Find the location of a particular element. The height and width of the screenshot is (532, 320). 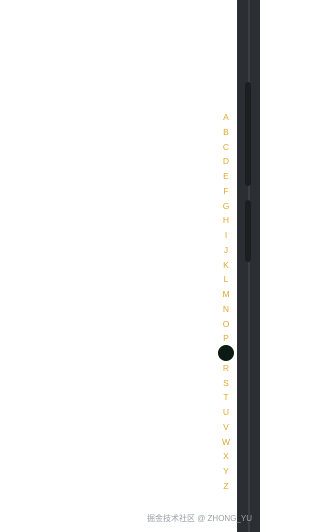

index-letter-label: P is located at coordinates (226, 338).